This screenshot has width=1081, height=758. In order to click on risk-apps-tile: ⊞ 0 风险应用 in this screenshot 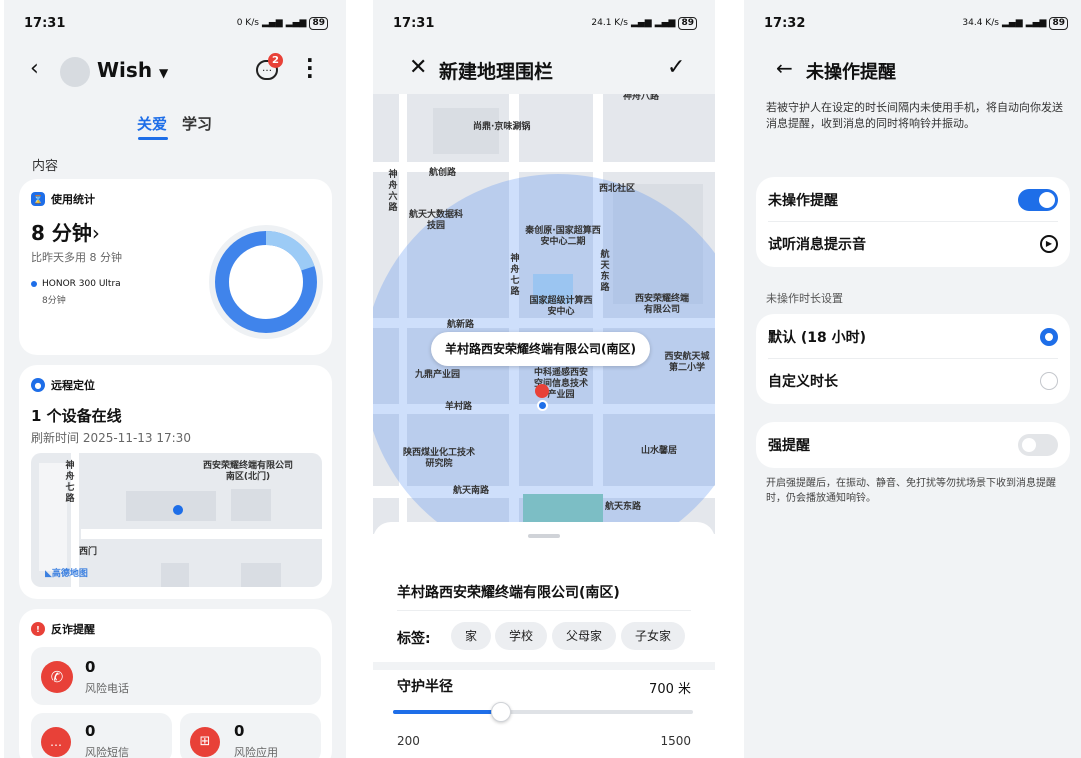, I will do `click(250, 735)`.